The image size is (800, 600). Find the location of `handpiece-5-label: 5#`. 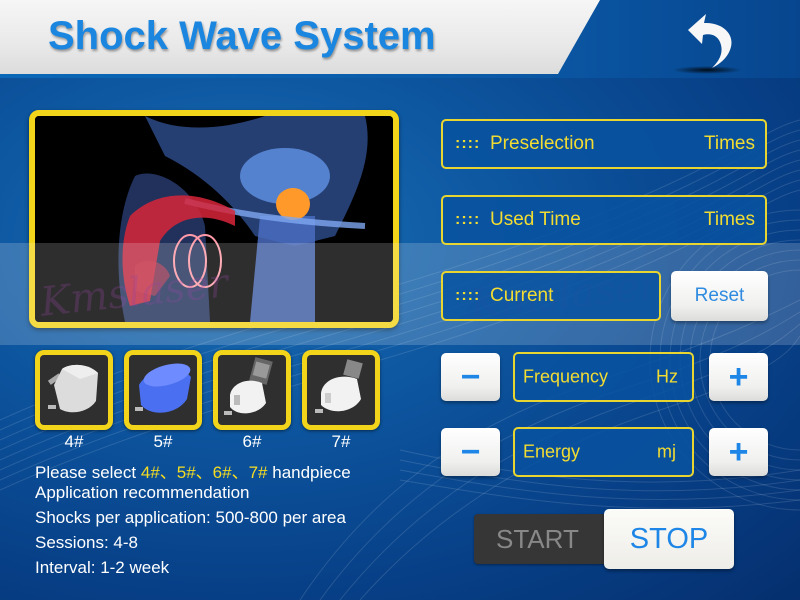

handpiece-5-label: 5# is located at coordinates (163, 441).